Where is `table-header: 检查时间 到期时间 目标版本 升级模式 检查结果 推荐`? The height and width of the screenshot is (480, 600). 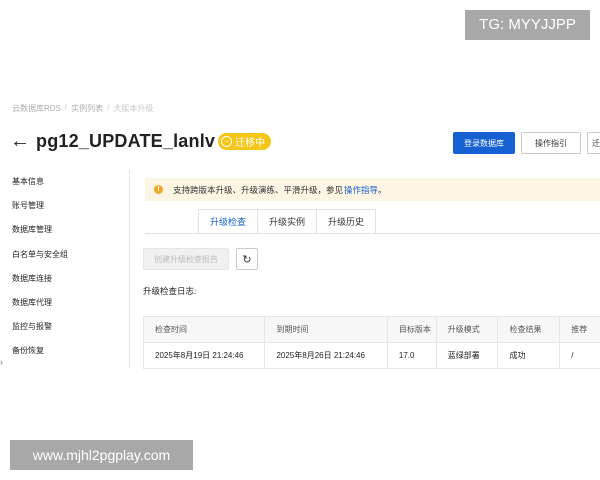 table-header: 检查时间 到期时间 目标版本 升级模式 检查结果 推荐 is located at coordinates (372, 330).